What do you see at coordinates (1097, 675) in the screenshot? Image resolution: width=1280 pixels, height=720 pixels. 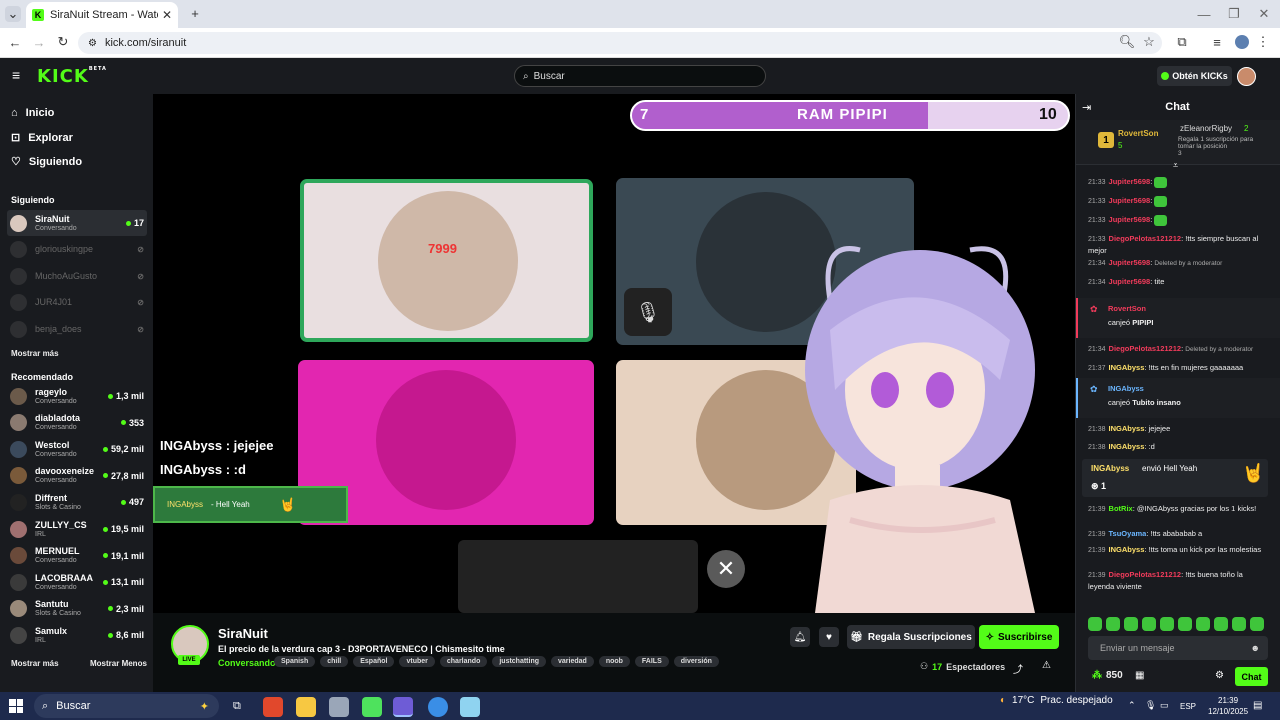 I see `points-icon: ⁂` at bounding box center [1097, 675].